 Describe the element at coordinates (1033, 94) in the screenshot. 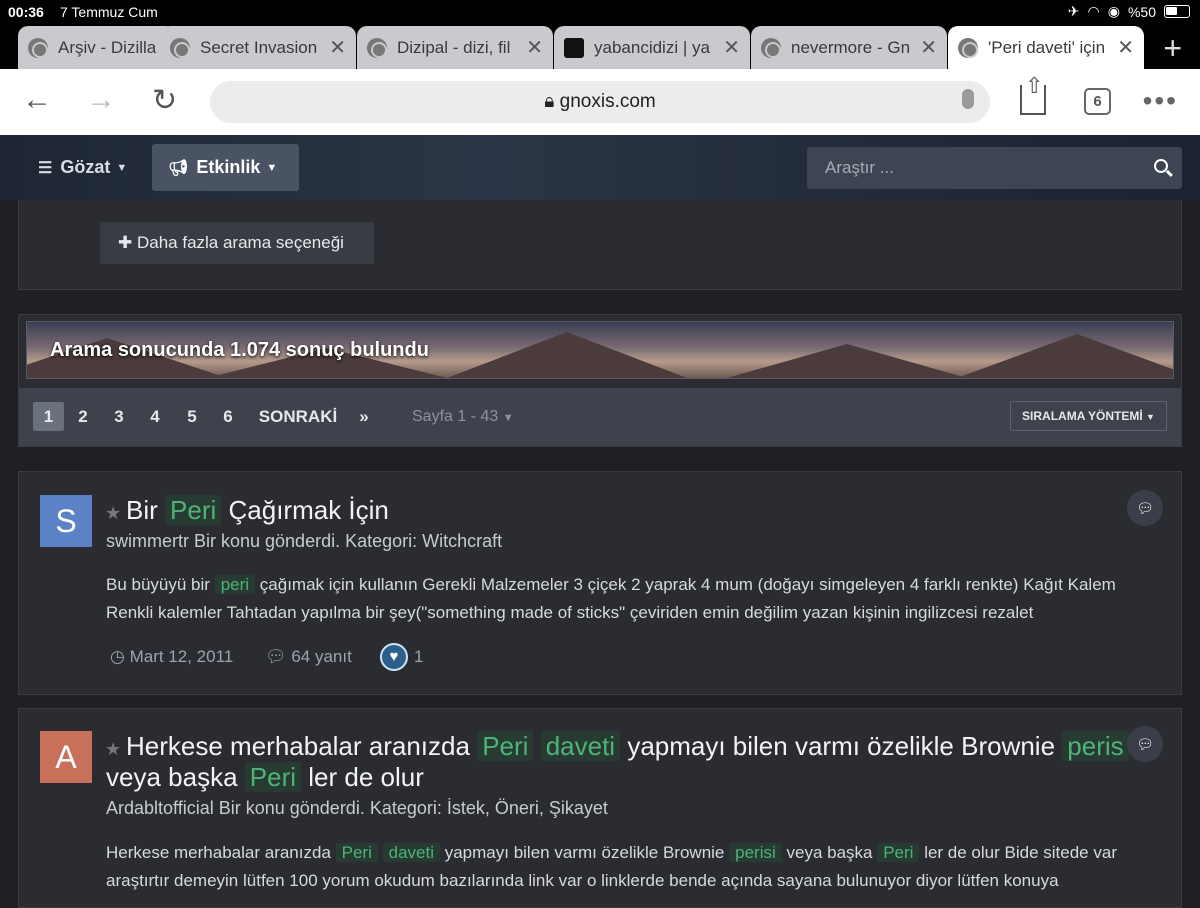

I see `share-icon` at that location.